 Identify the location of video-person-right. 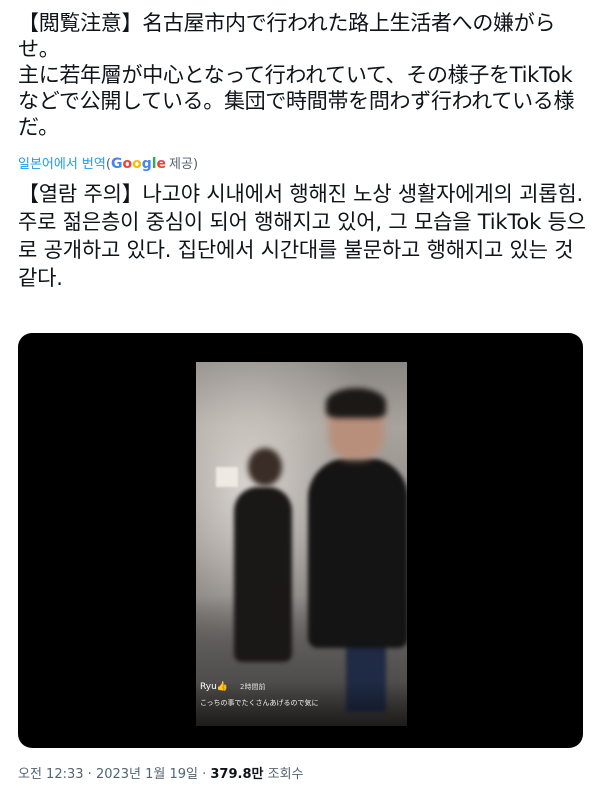
(357, 553).